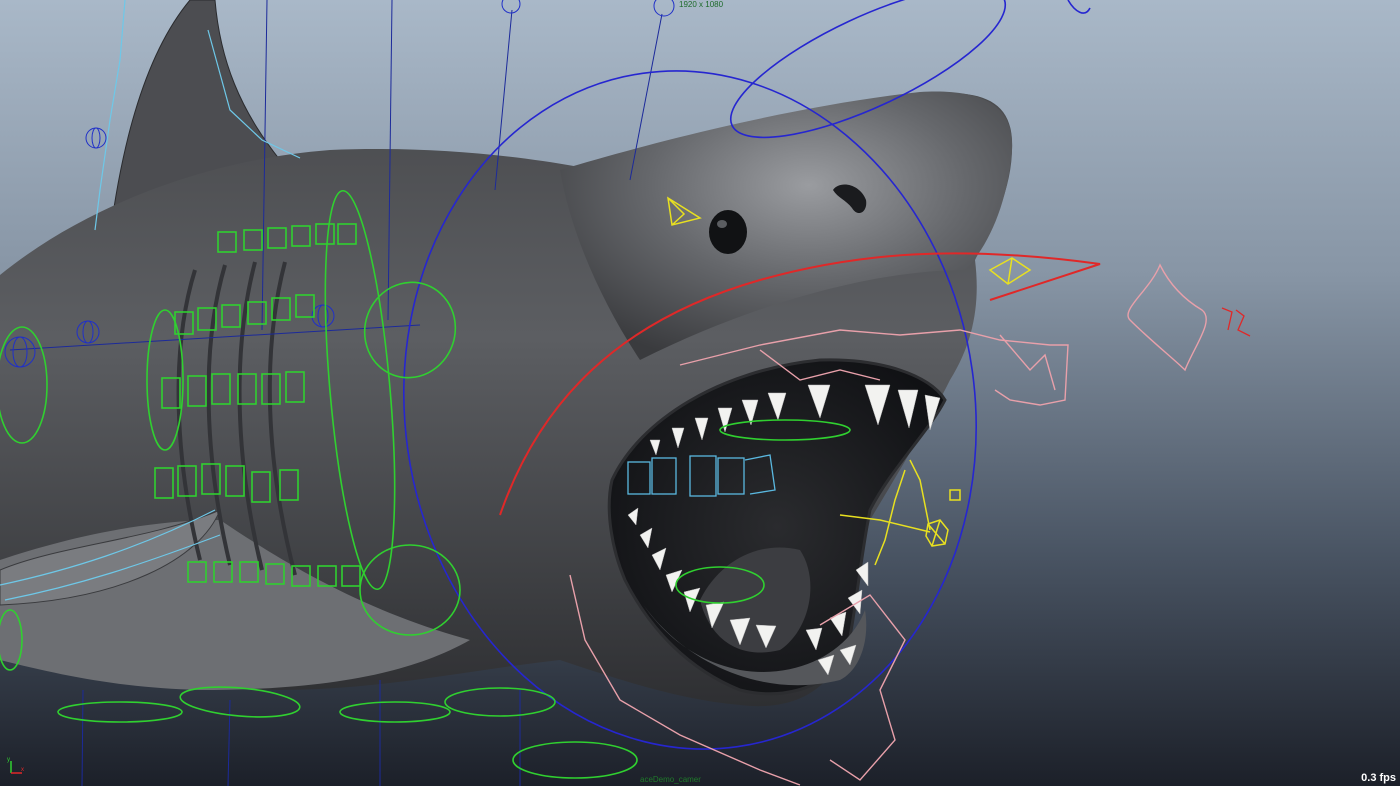 This screenshot has width=1400, height=786. I want to click on rig-red-text-locator, so click(1236, 322).